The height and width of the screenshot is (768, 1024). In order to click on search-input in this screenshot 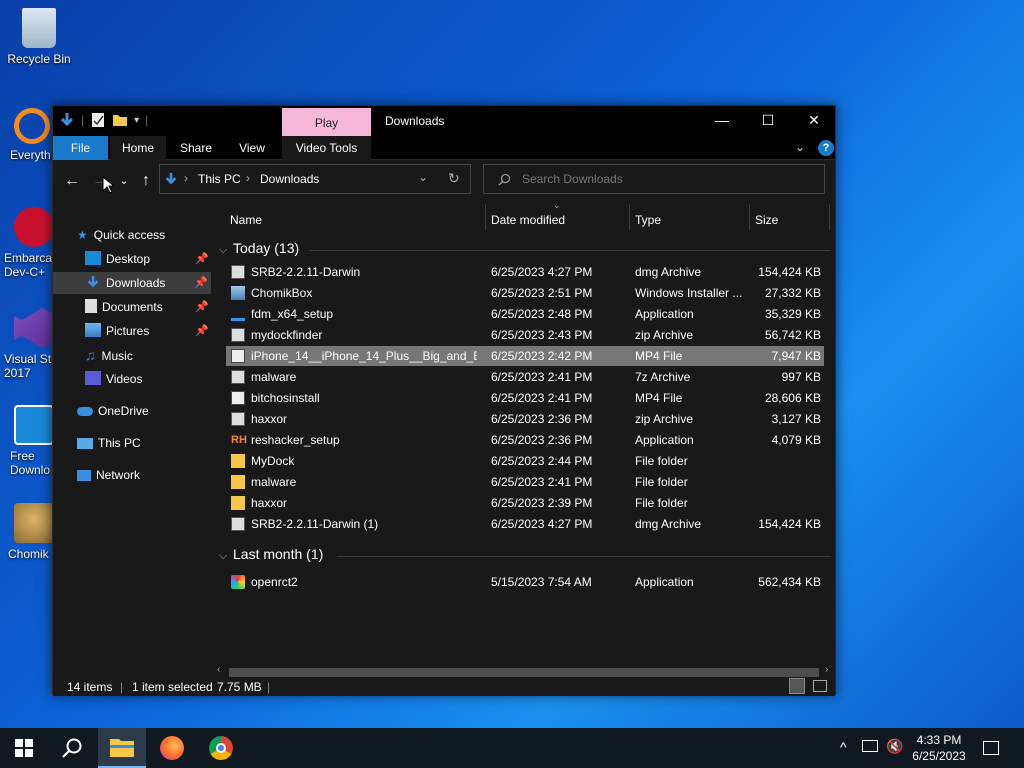, I will do `click(667, 179)`.